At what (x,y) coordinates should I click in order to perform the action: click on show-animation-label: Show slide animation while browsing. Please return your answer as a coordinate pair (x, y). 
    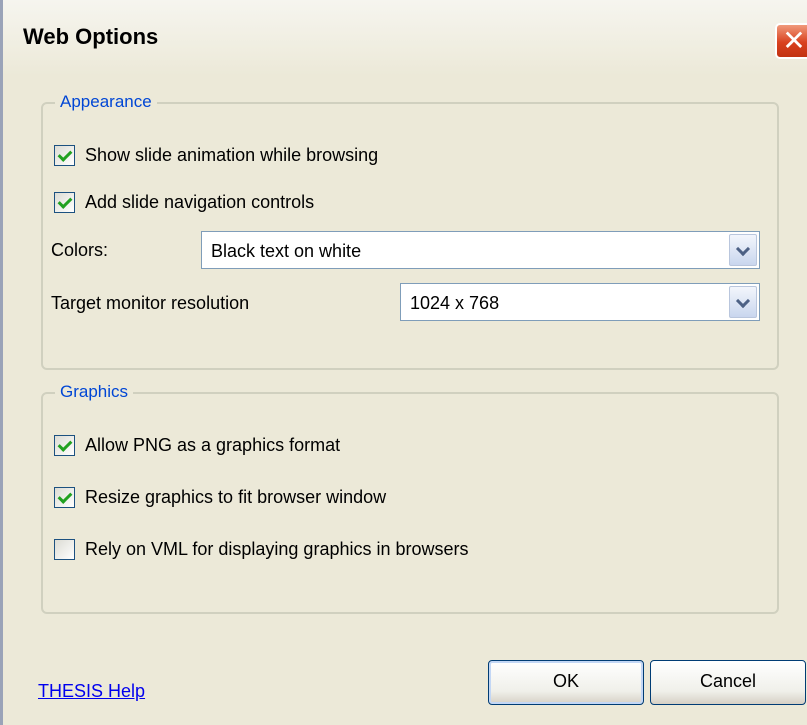
    Looking at the image, I should click on (232, 154).